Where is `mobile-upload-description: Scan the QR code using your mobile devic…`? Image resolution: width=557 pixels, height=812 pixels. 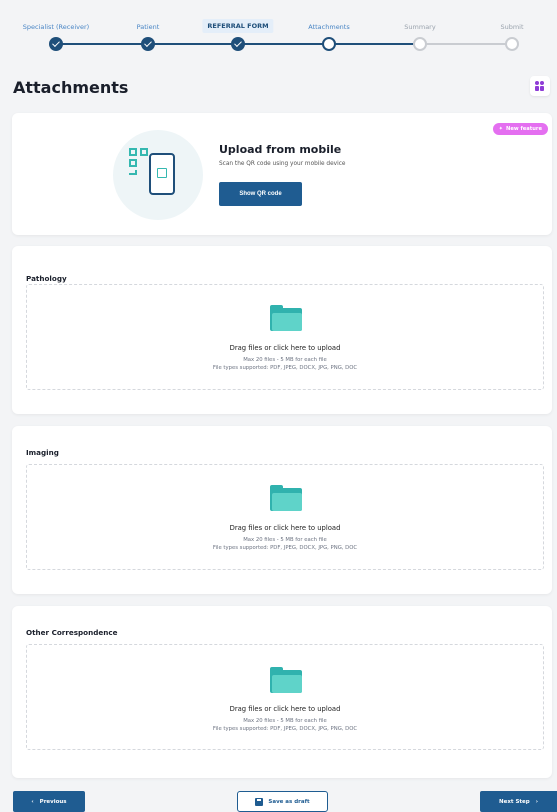 mobile-upload-description: Scan the QR code using your mobile devic… is located at coordinates (282, 164).